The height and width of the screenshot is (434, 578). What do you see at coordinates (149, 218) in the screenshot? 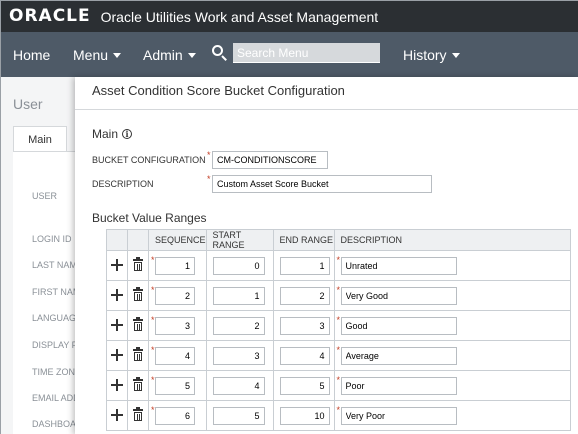
I see `section-bucket-value-ranges: Bucket Value Ranges` at bounding box center [149, 218].